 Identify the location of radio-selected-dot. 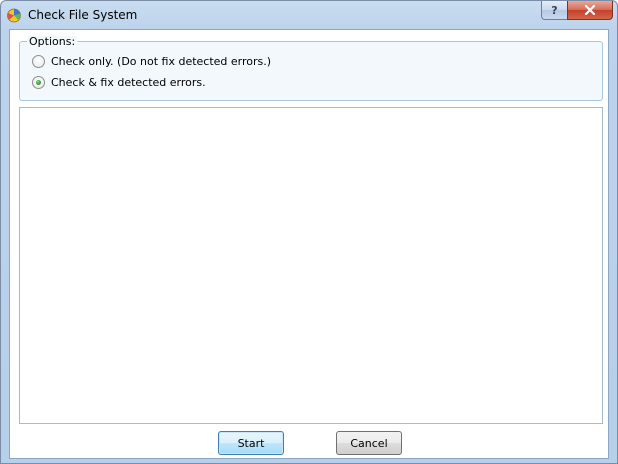
(38, 82).